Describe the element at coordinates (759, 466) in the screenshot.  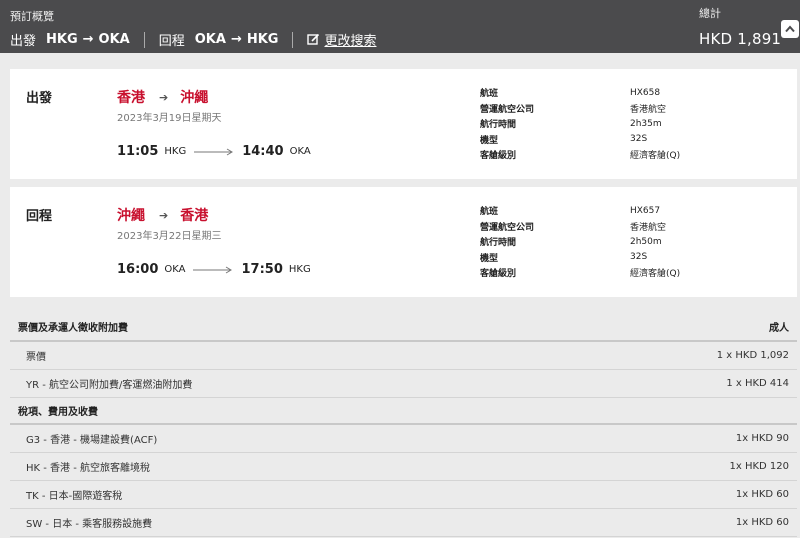
I see `tax-amount: 1x HKD 120` at that location.